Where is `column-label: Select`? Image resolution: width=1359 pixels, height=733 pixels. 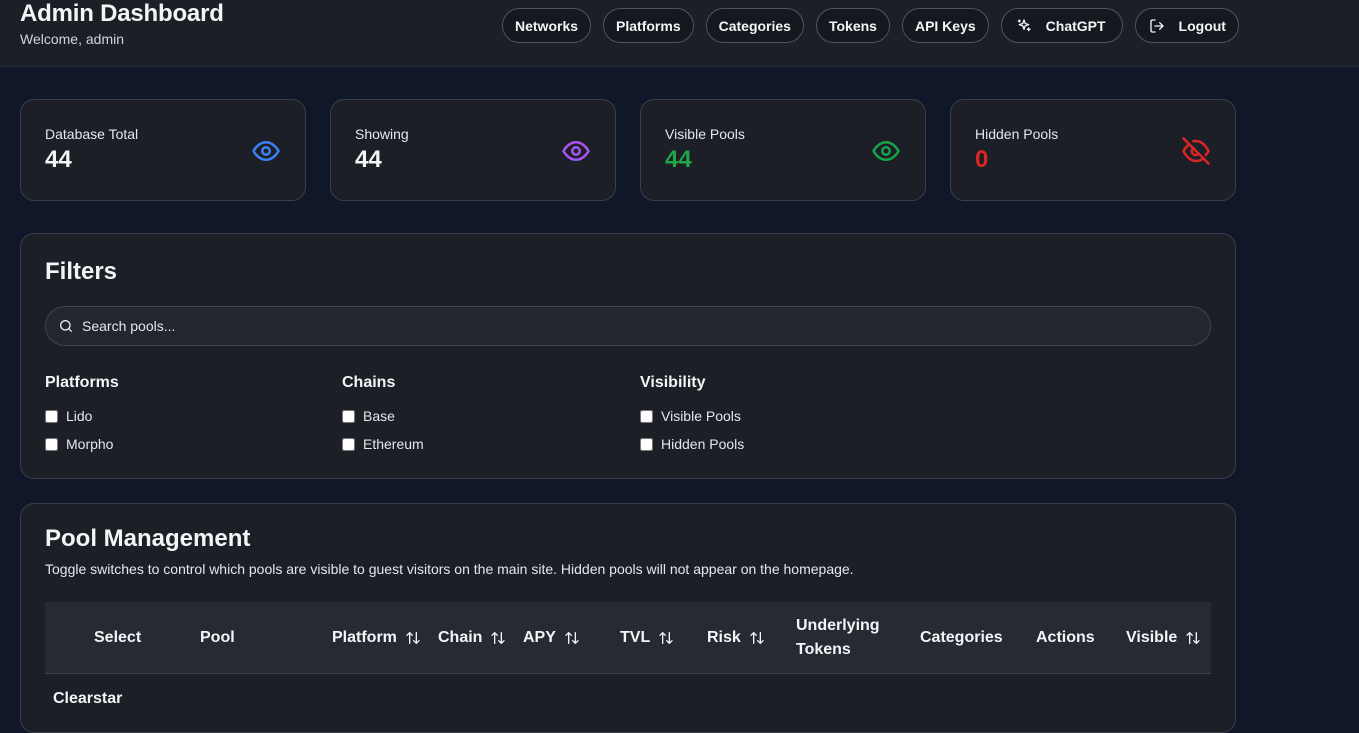 column-label: Select is located at coordinates (118, 637).